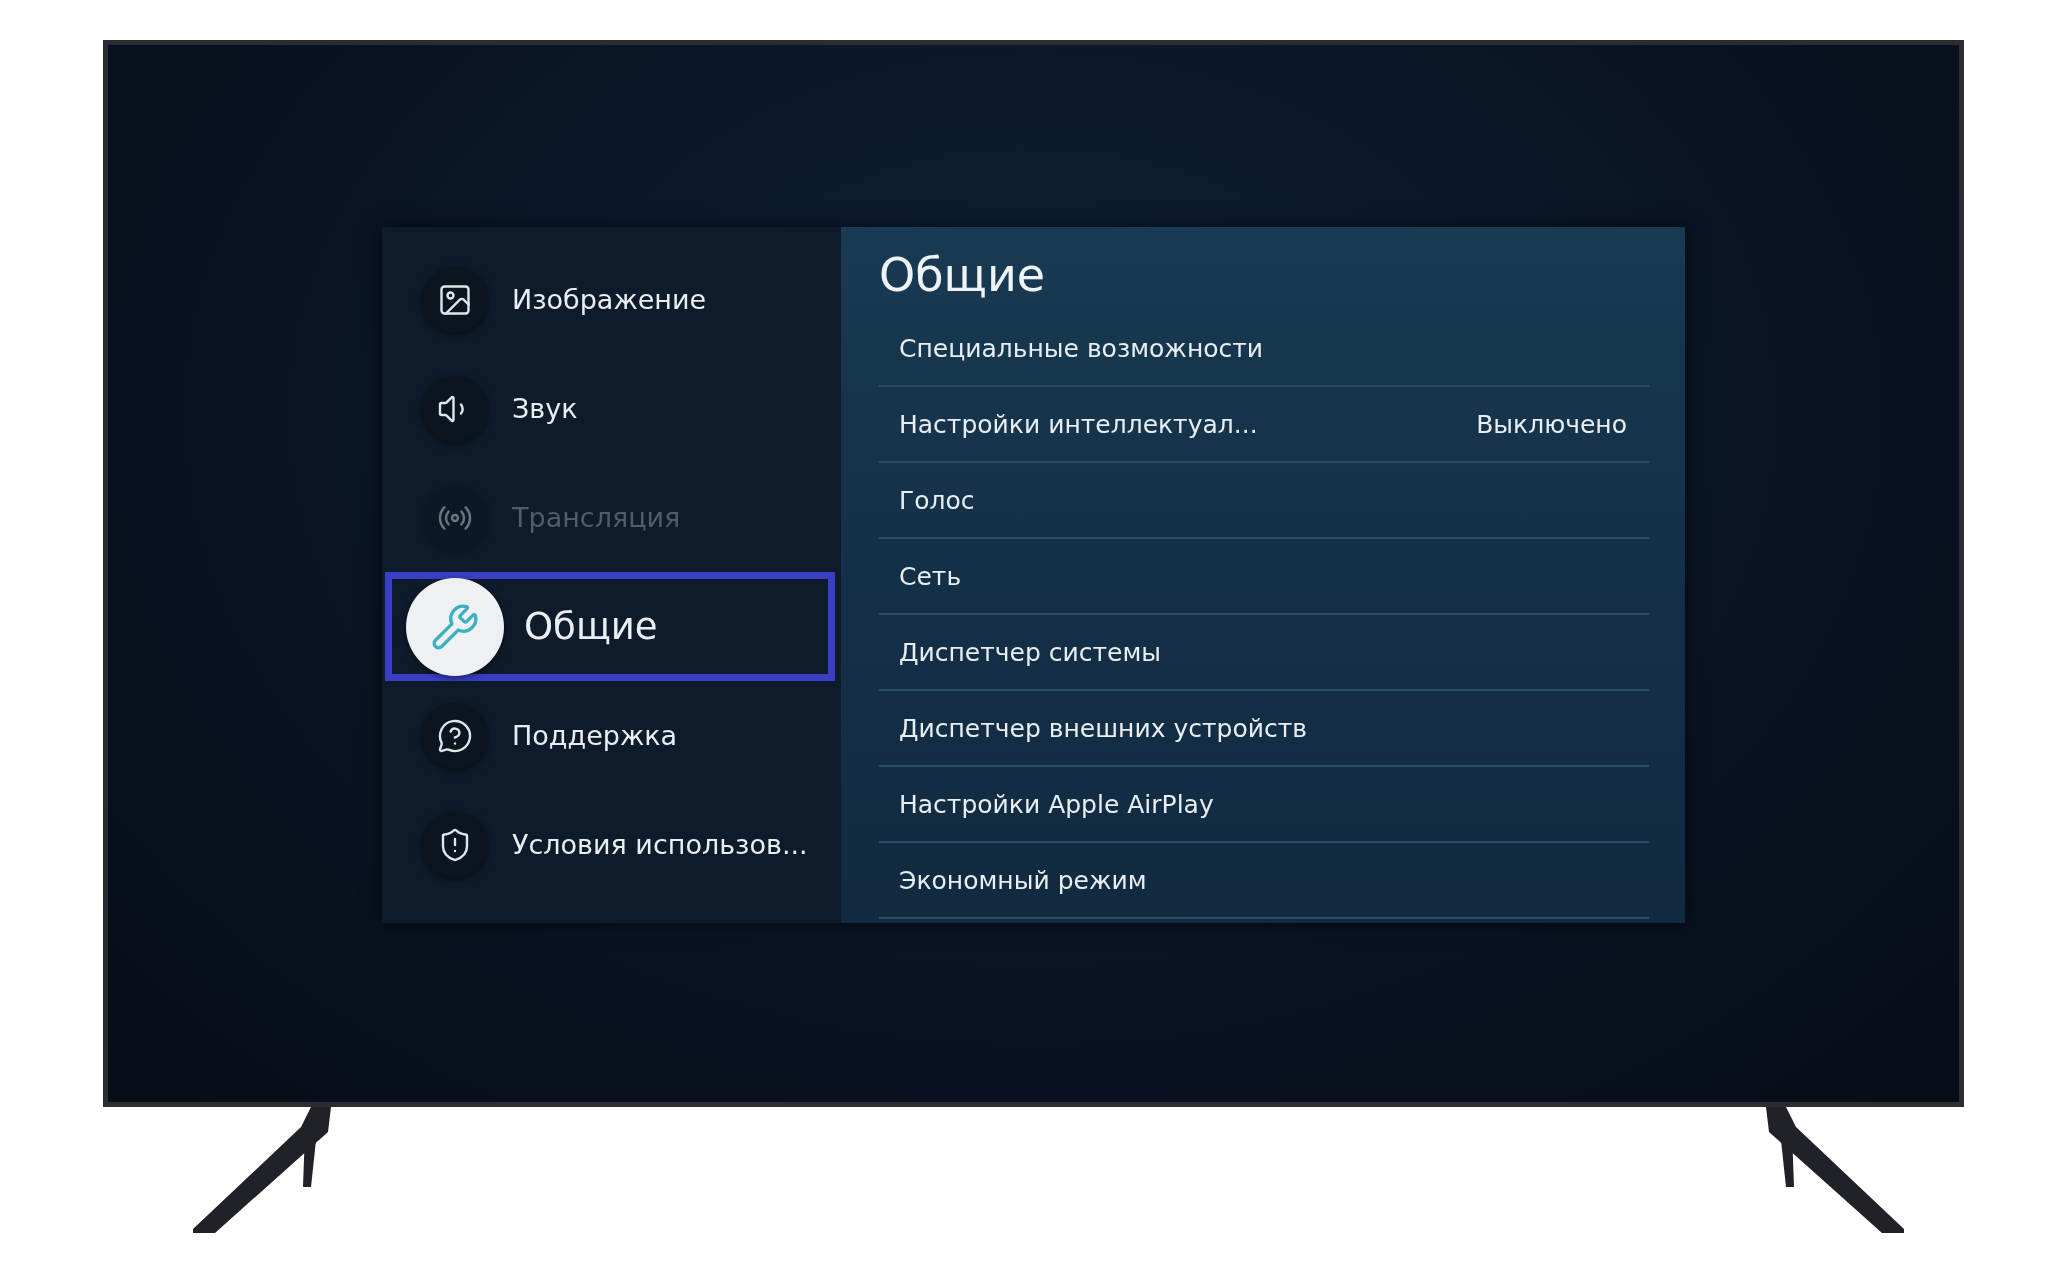 The height and width of the screenshot is (1269, 2067). What do you see at coordinates (610, 735) in the screenshot?
I see `sidebar-item: Поддержка` at bounding box center [610, 735].